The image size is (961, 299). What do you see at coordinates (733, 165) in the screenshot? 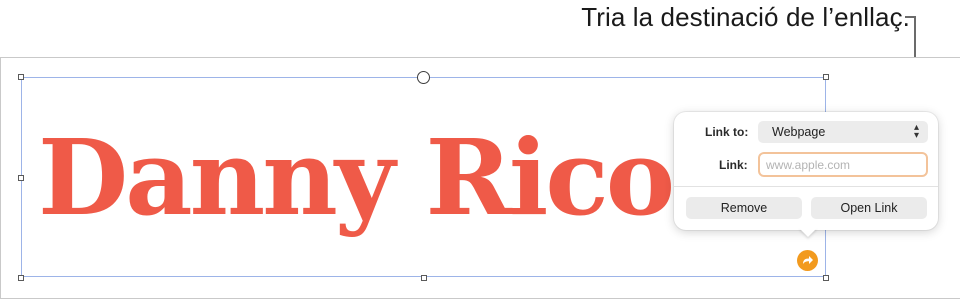
I see `link-label: Link:` at bounding box center [733, 165].